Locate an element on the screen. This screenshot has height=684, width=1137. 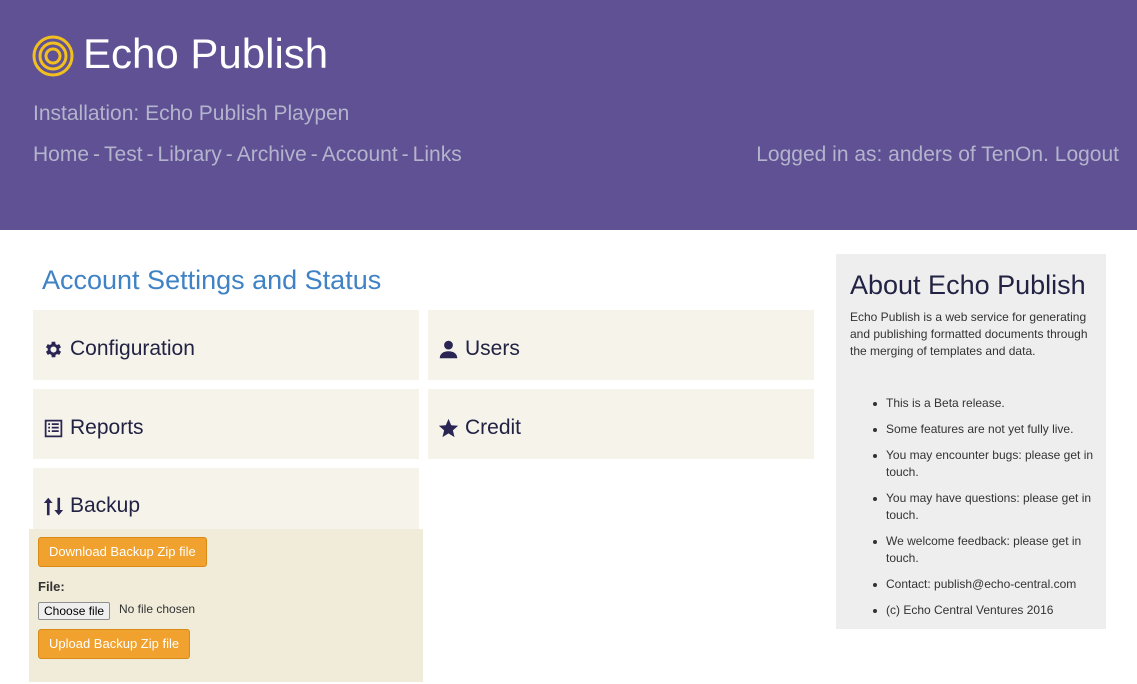
page-title: Account Settings and Status is located at coordinates (212, 280).